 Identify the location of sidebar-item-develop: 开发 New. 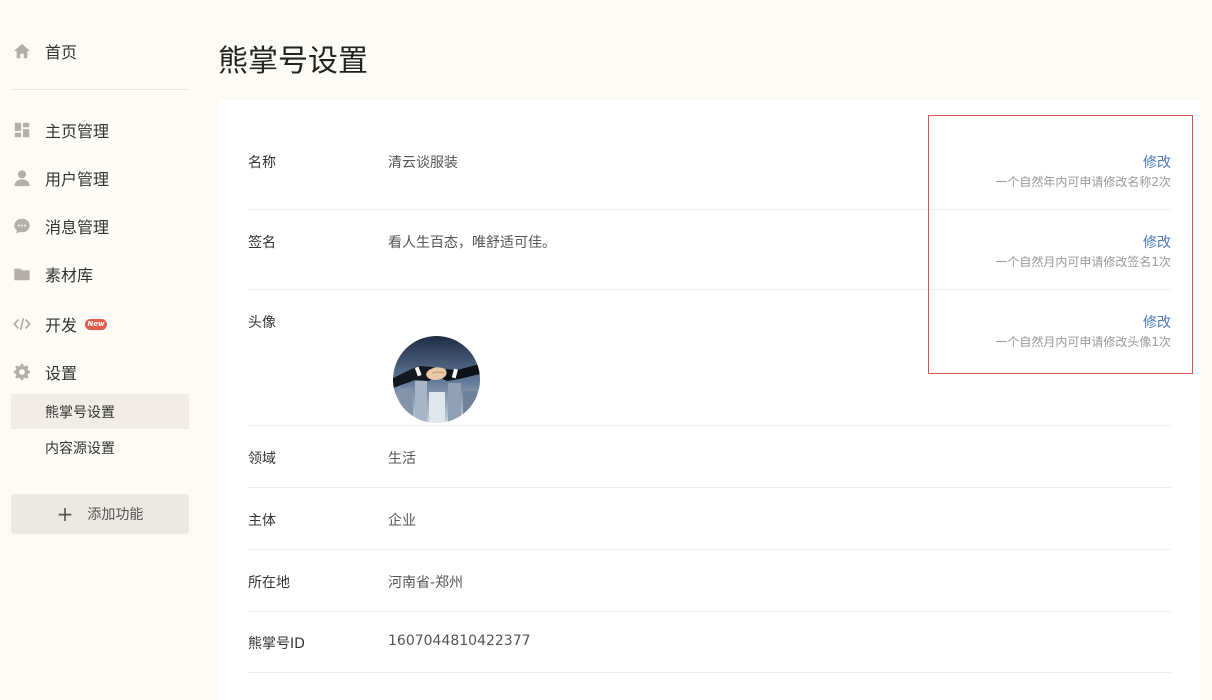
(100, 324).